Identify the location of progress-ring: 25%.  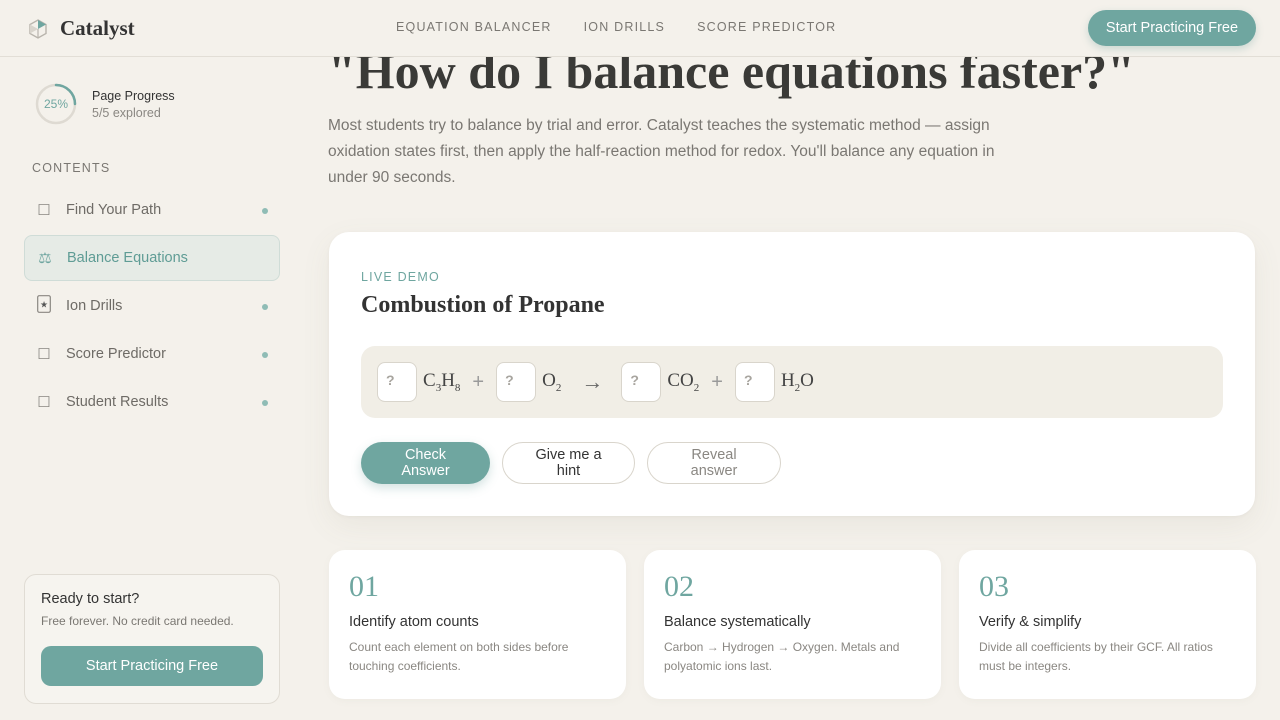
(56, 104).